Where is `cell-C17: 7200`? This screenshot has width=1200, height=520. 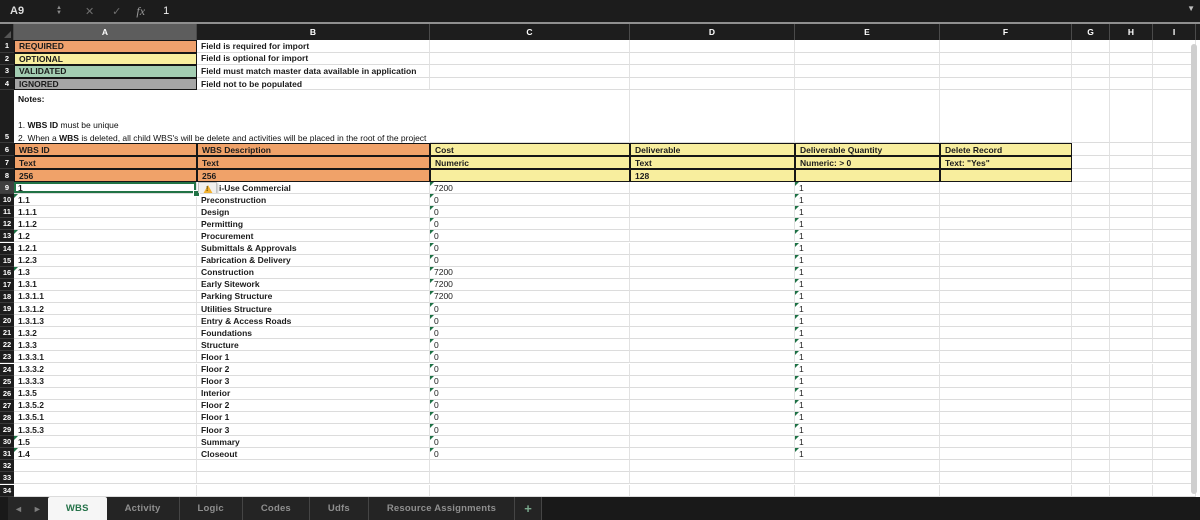
cell-C17: 7200 is located at coordinates (530, 284).